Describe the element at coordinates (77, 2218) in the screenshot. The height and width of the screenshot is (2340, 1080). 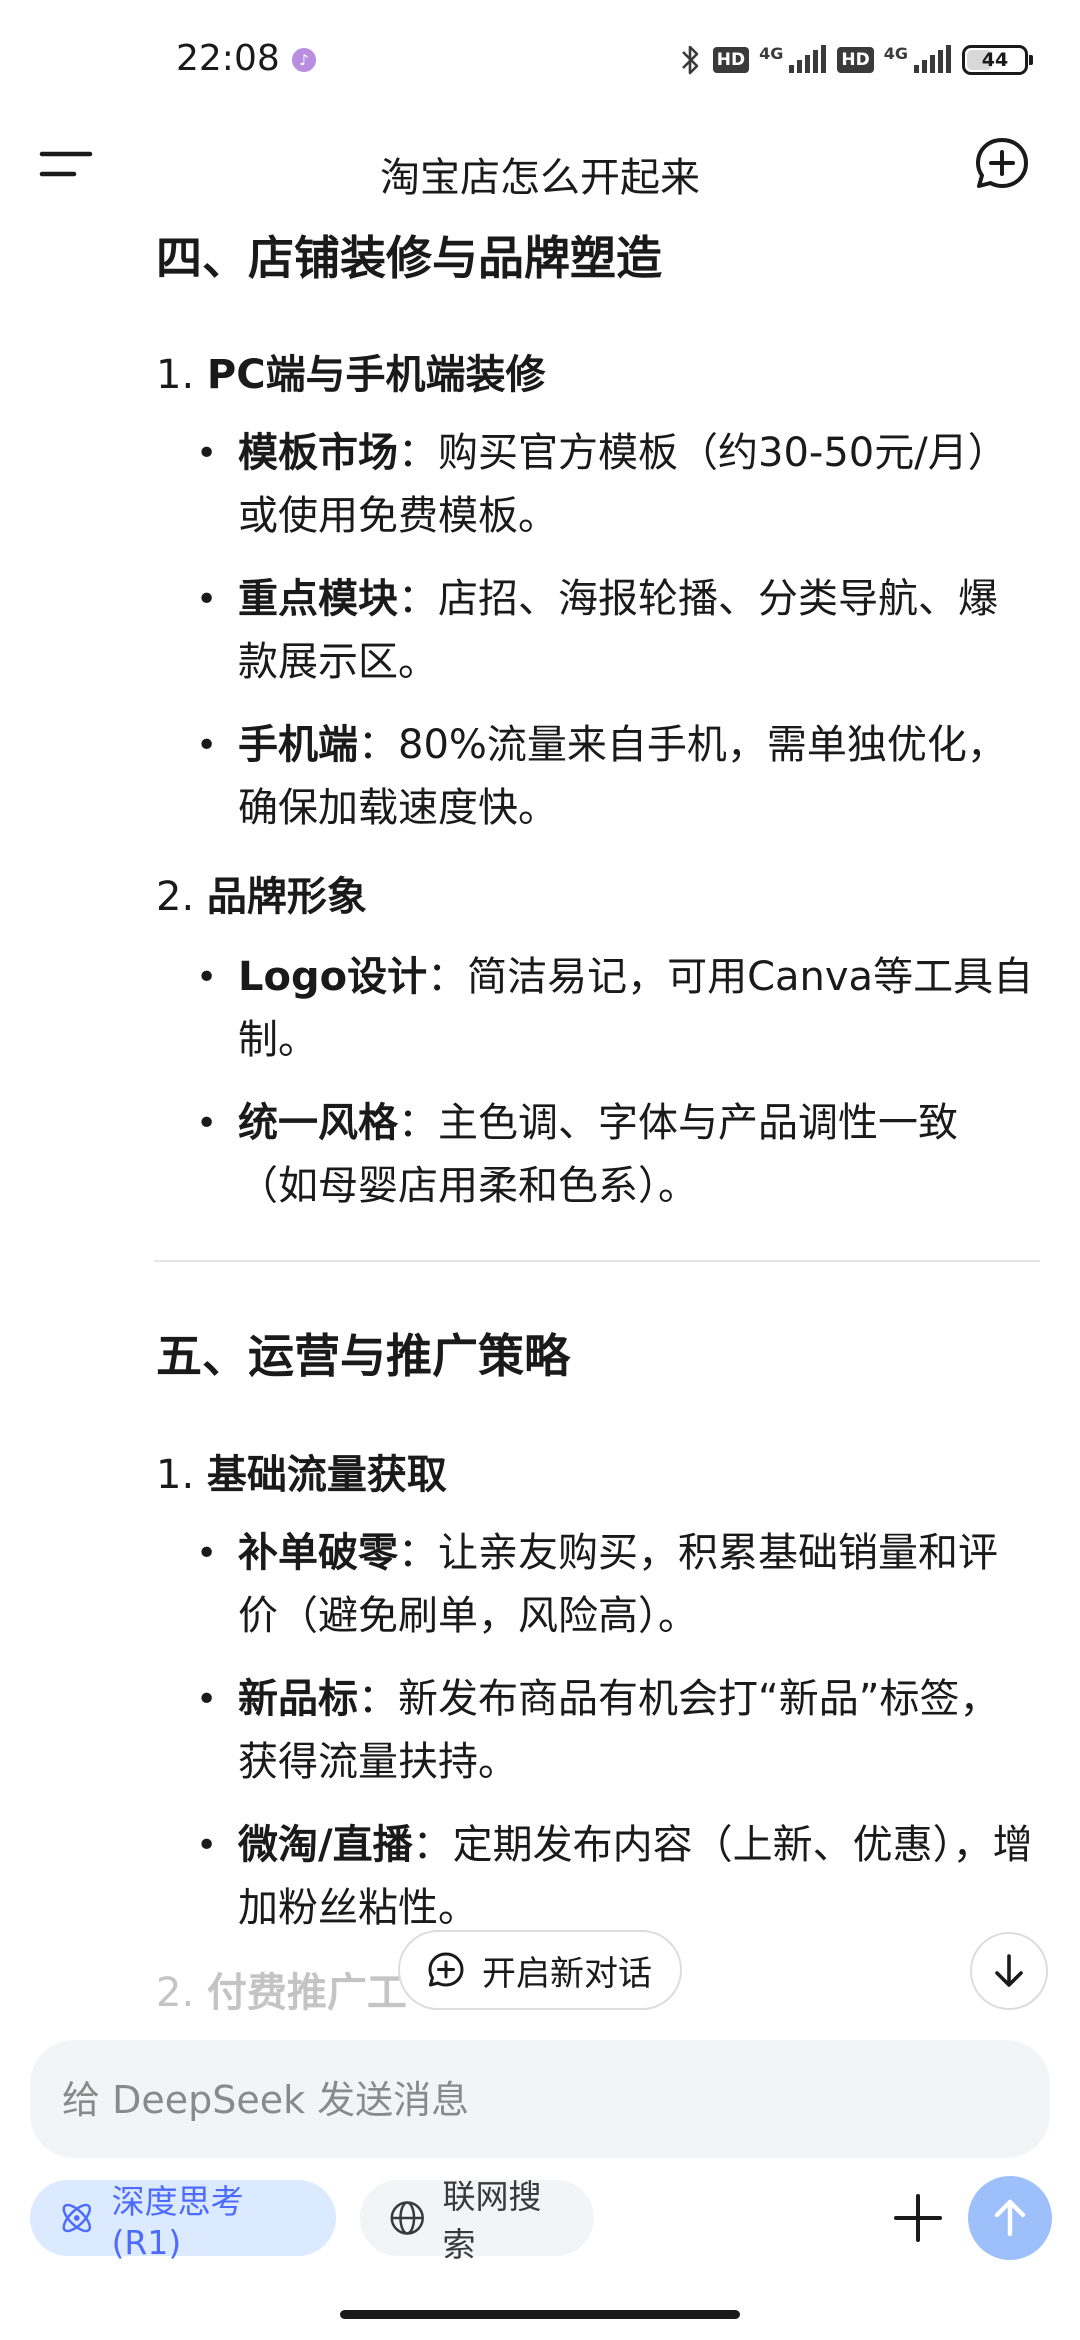
I see `atom-icon` at that location.